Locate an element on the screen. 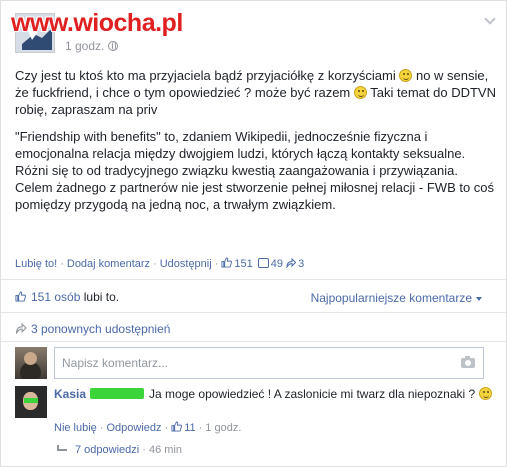  comment-actions: Nie lubię · Odpowiedz · 11 · 1 godz. is located at coordinates (147, 427).